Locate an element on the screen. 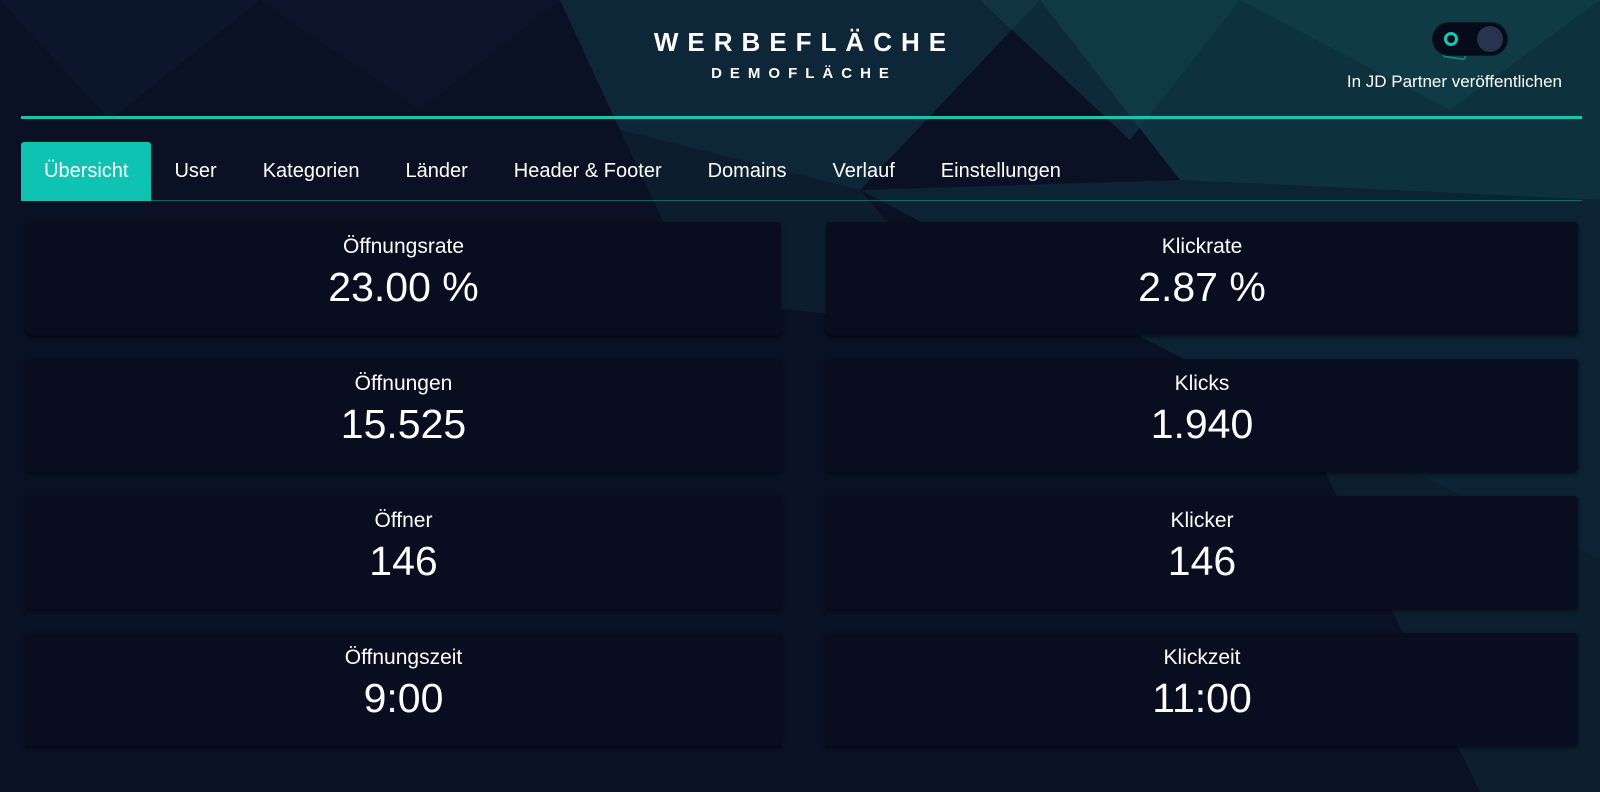 This screenshot has width=1600, height=792. tab-verlauf: Verlauf is located at coordinates (864, 171).